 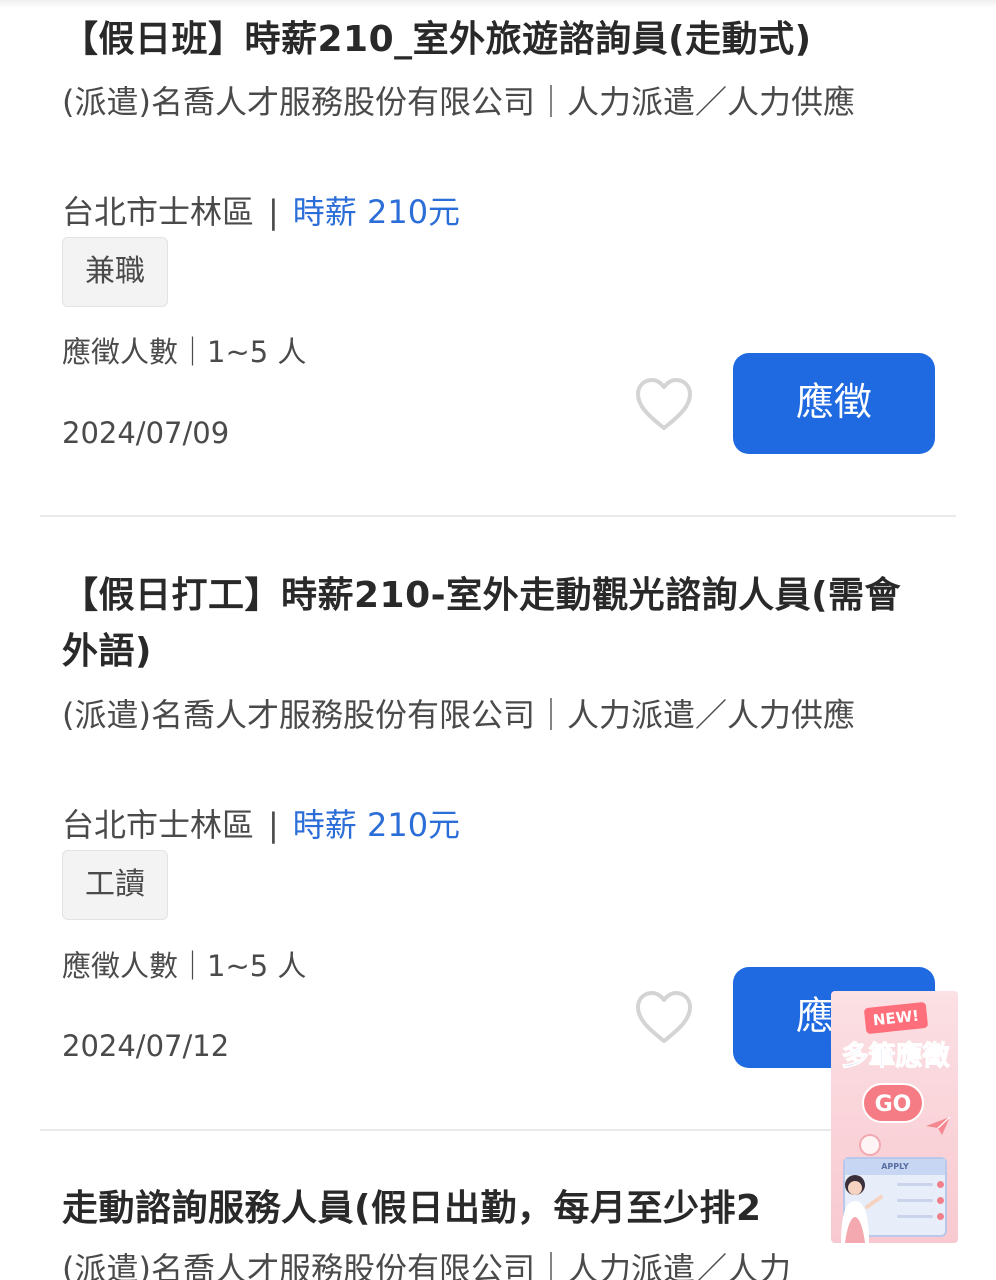 I want to click on new-badge: NEW!, so click(x=896, y=1018).